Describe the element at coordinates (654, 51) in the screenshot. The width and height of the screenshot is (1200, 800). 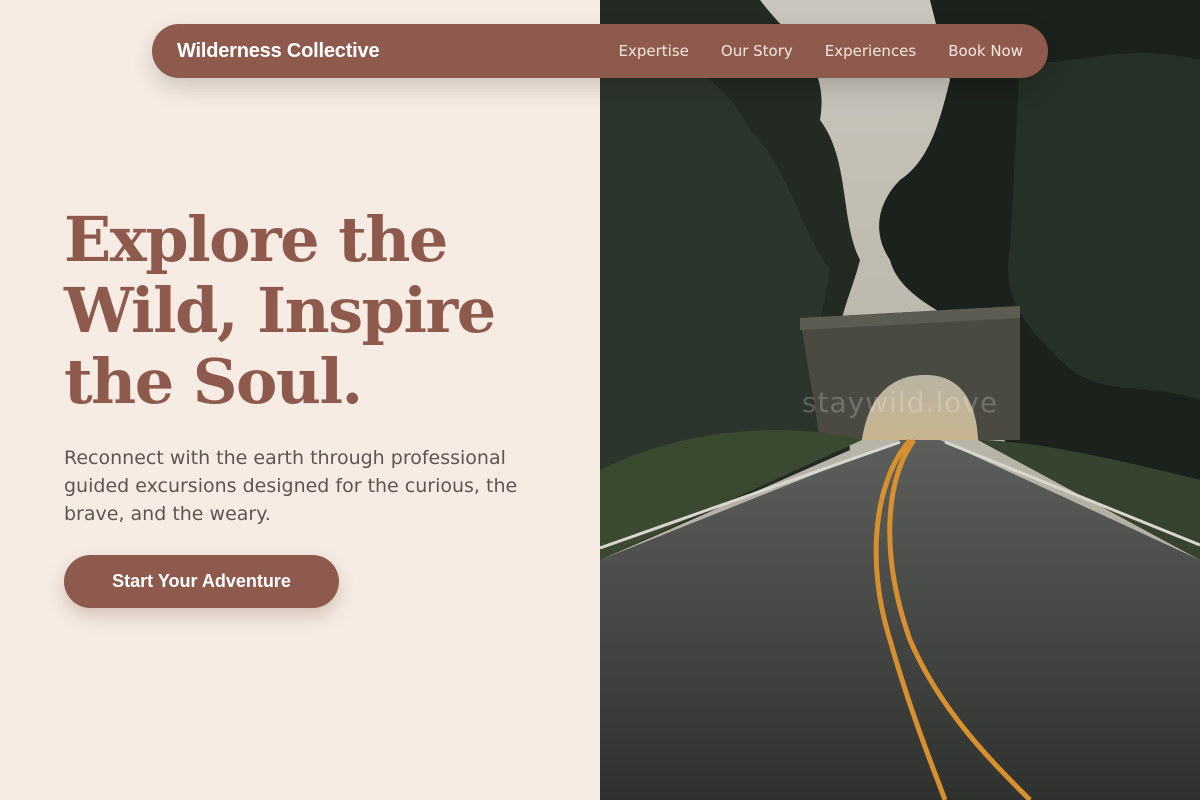
I see `nav-link-expertise: Expertise` at that location.